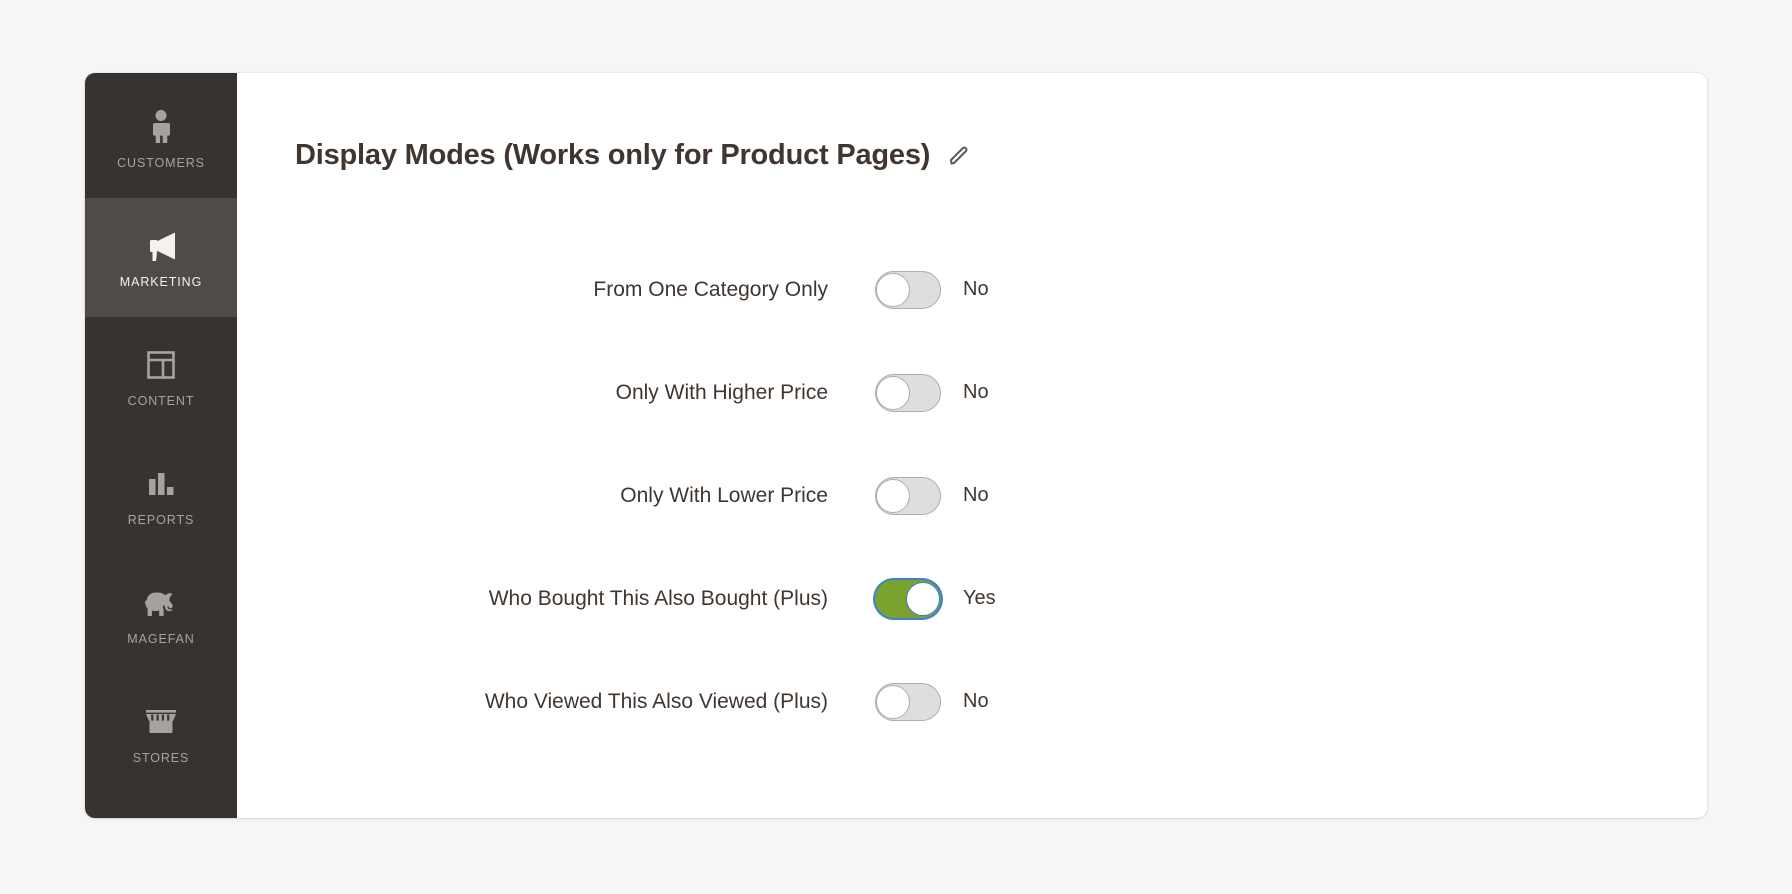 This screenshot has width=1792, height=894. Describe the element at coordinates (656, 701) in the screenshot. I see `field-label: Who Viewed This Also Viewed (Plus)` at that location.